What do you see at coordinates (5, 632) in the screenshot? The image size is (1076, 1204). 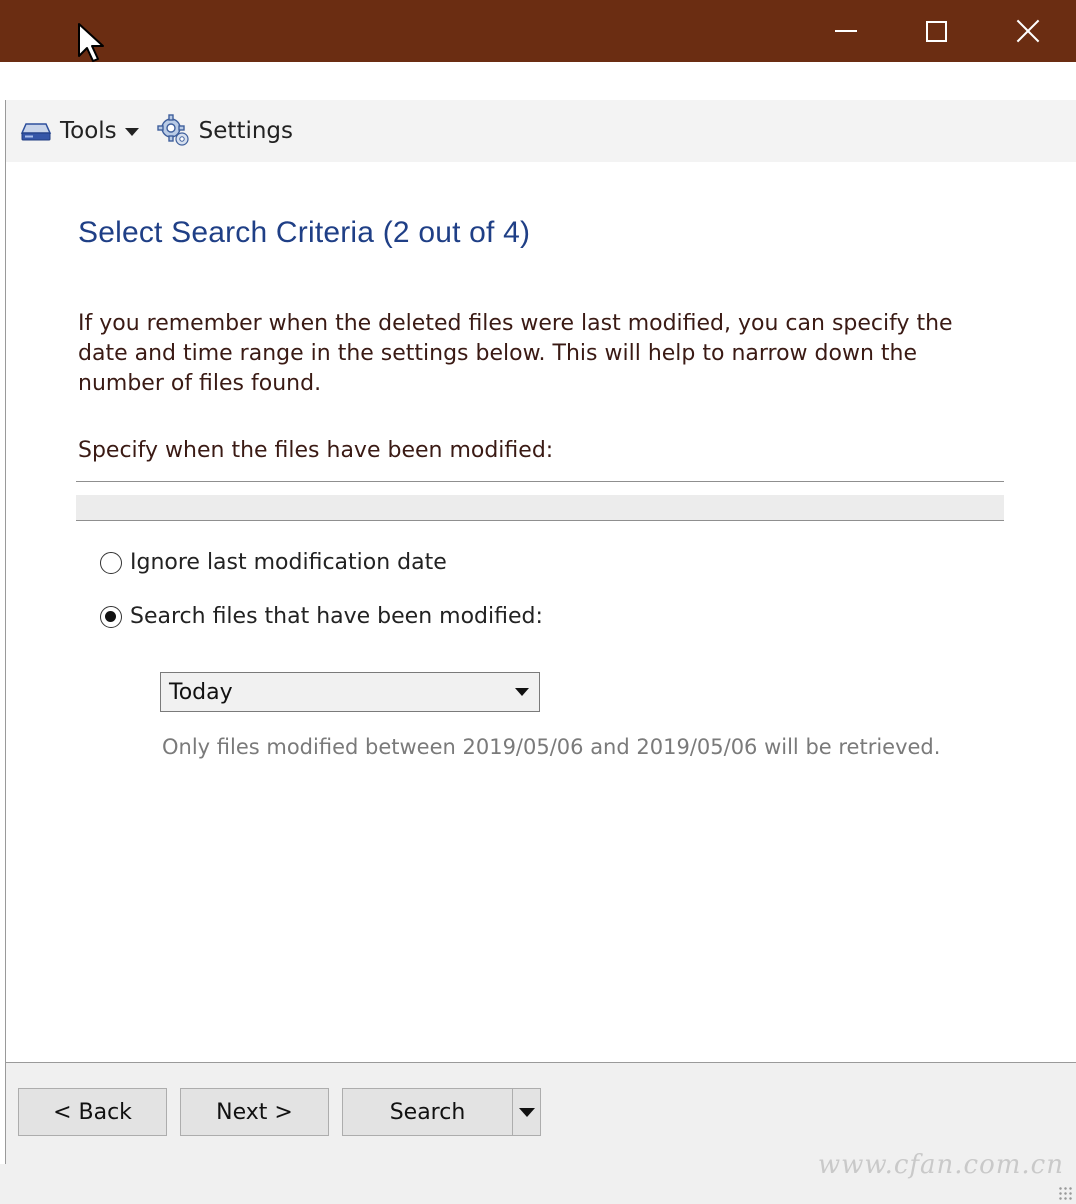 I see `window-border` at bounding box center [5, 632].